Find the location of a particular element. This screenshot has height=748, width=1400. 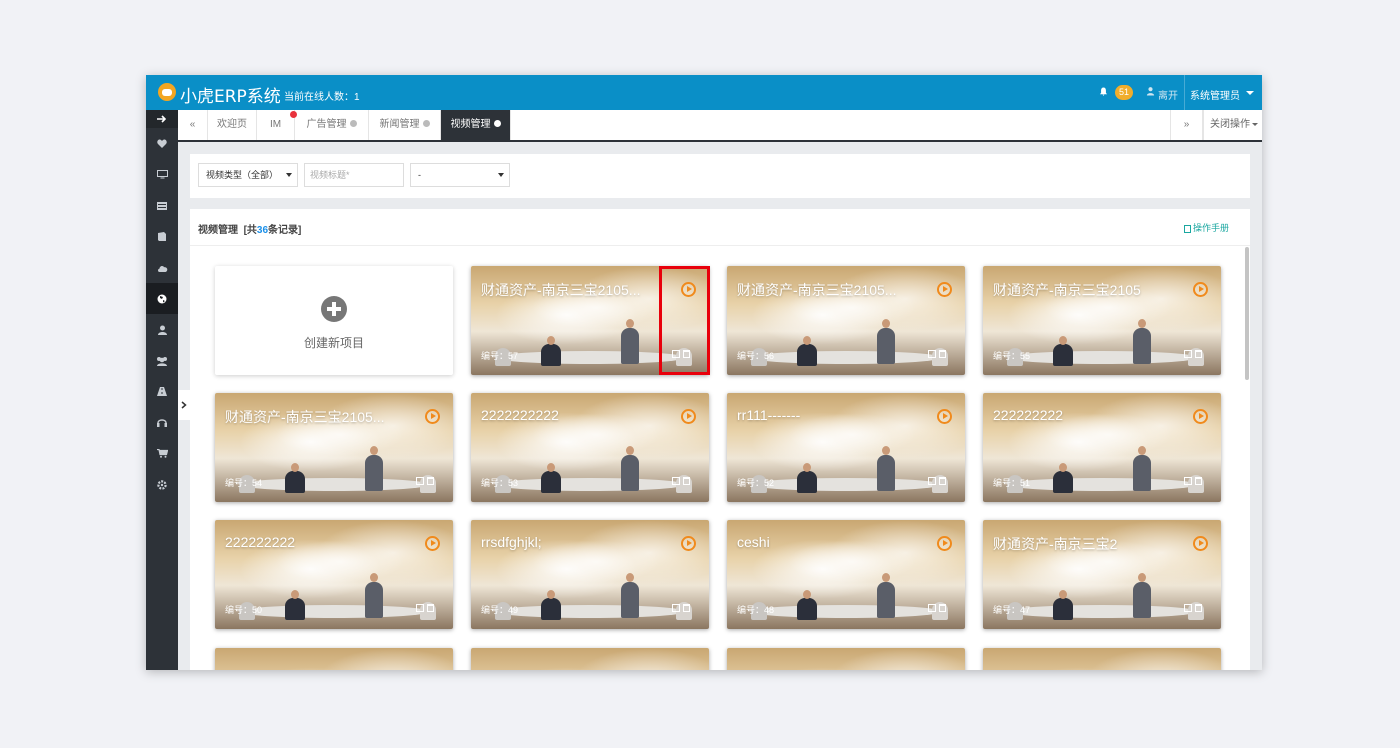

sidebar-item-desktop-icon is located at coordinates (162, 174).